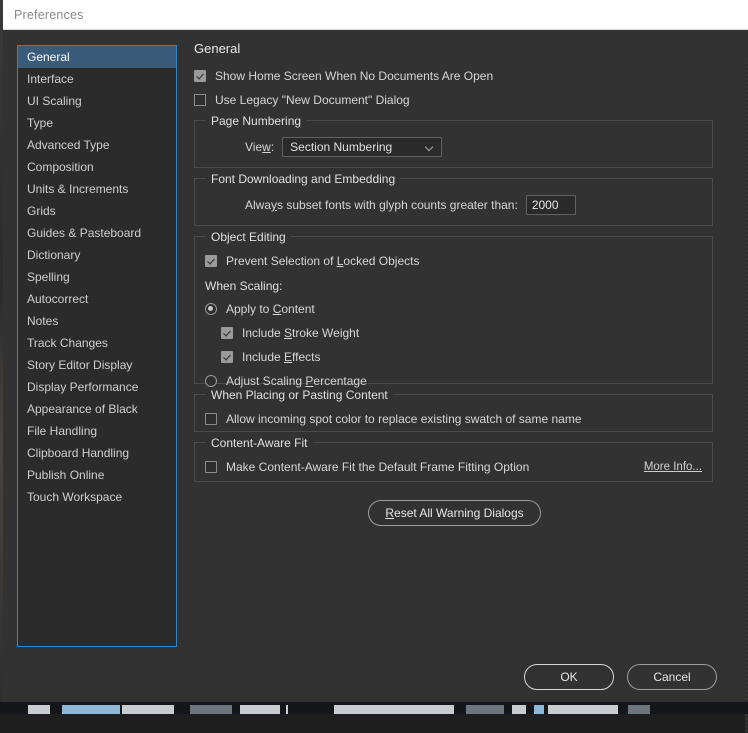 The width and height of the screenshot is (748, 733). What do you see at coordinates (299, 395) in the screenshot?
I see `placing-pasting-legend: When Placing or Pasting Content` at bounding box center [299, 395].